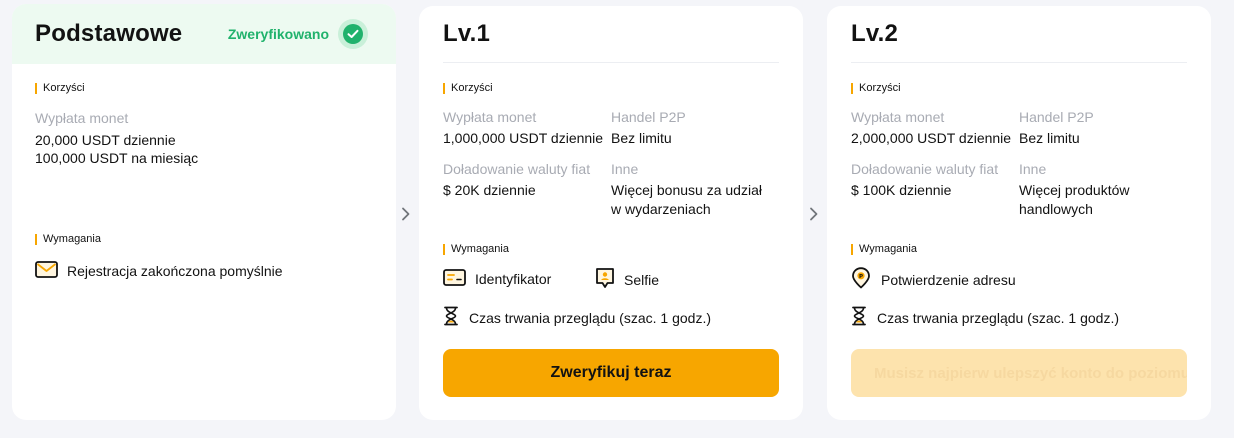 The height and width of the screenshot is (438, 1234). What do you see at coordinates (925, 169) in the screenshot?
I see `lv2-fiat-label: Doładowanie waluty fiat` at bounding box center [925, 169].